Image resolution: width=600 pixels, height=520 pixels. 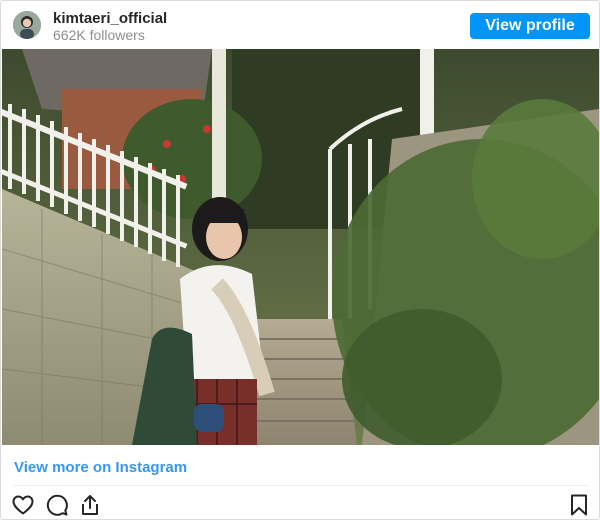 I want to click on username: kimtaeri_official, so click(x=110, y=18).